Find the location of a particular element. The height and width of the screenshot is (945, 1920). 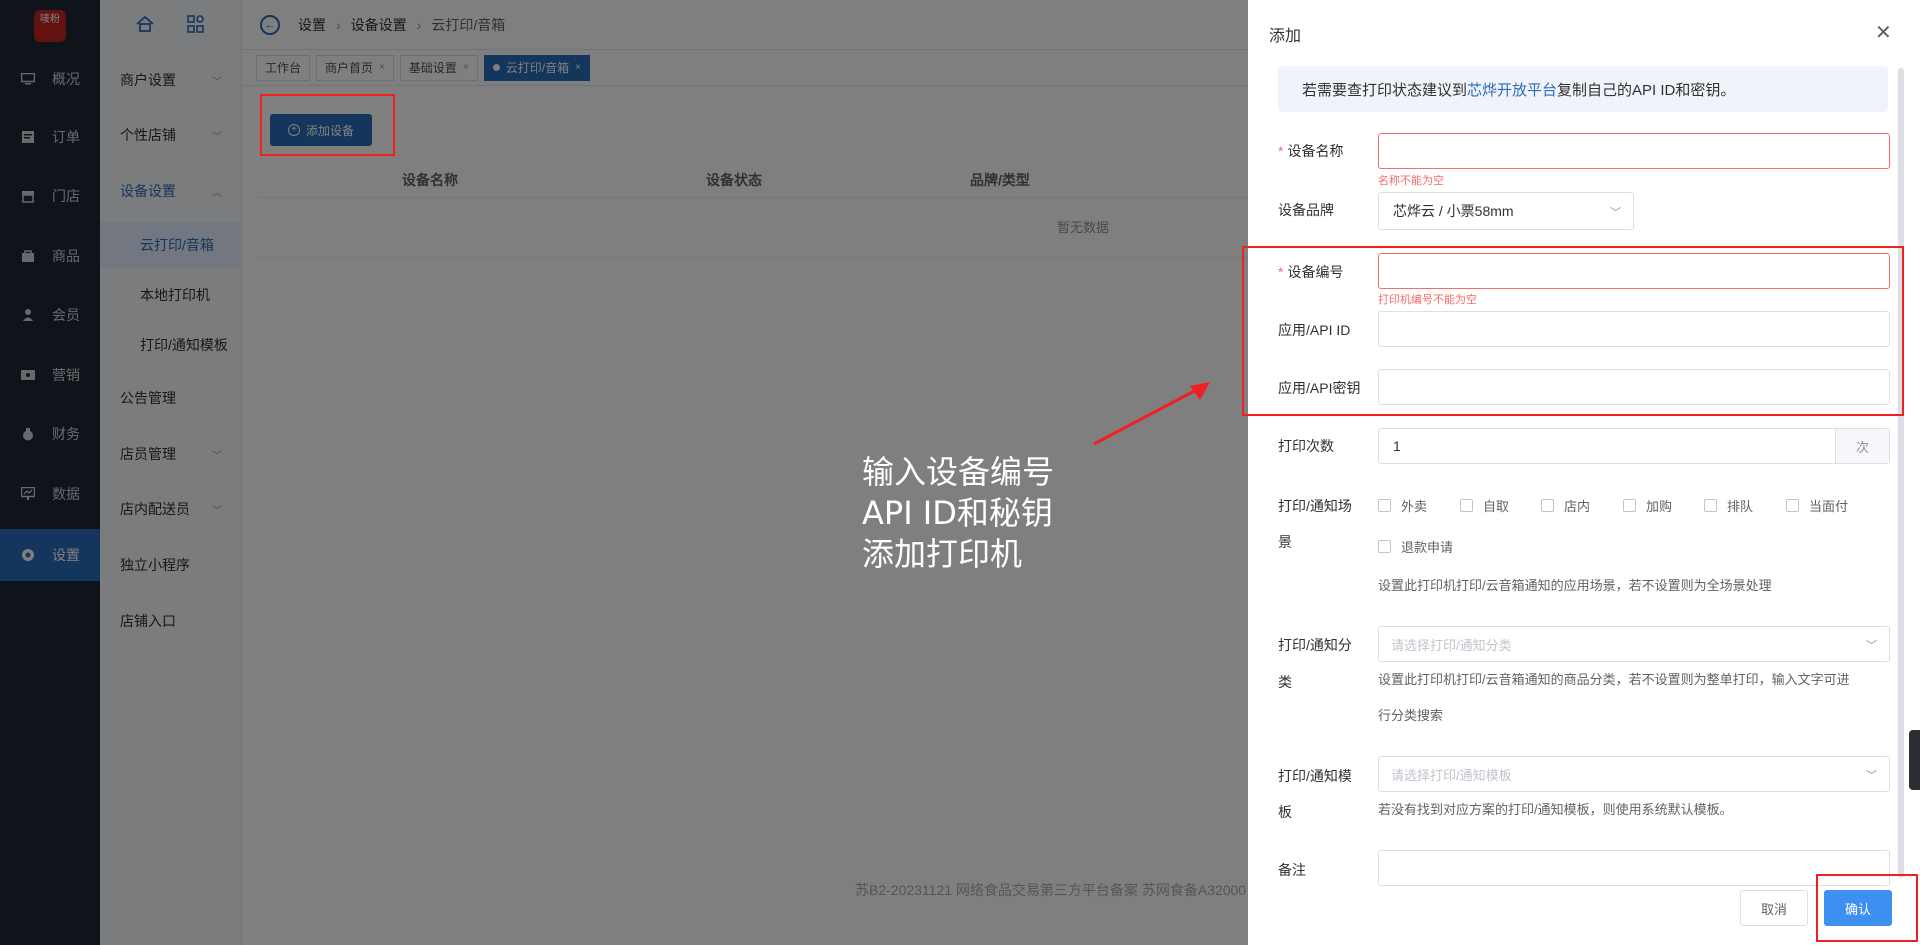

label-text: 设备编号 is located at coordinates (1315, 272).